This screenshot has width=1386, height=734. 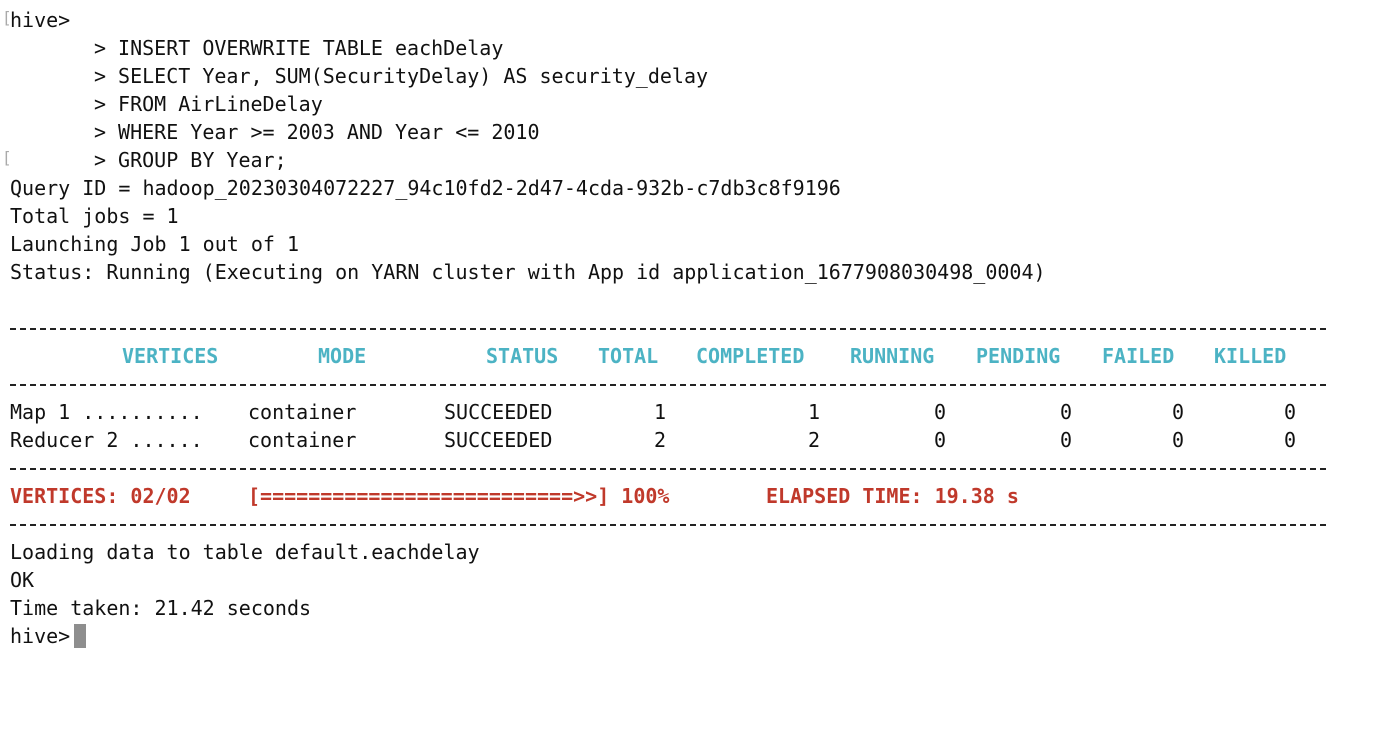 What do you see at coordinates (329, 132) in the screenshot?
I see `query-text: WHERE Year >= 2003 AND Year <= 2010` at bounding box center [329, 132].